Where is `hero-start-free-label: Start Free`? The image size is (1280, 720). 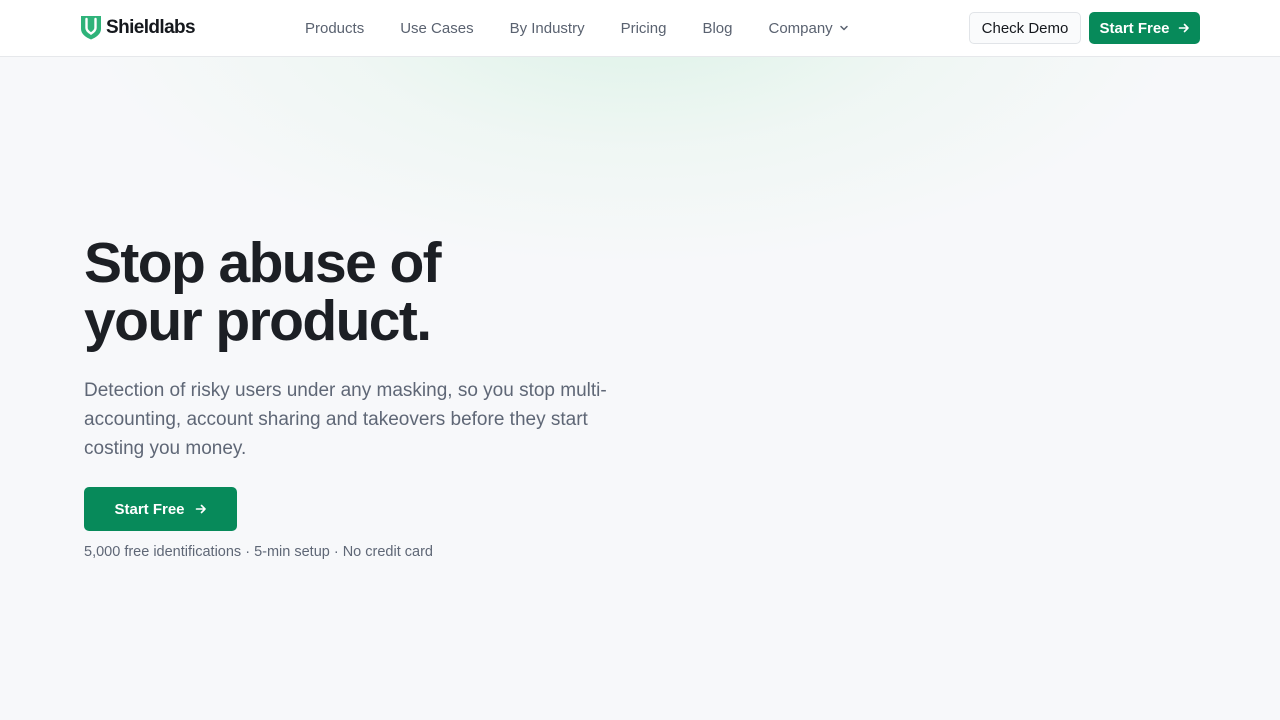
hero-start-free-label: Start Free is located at coordinates (149, 509).